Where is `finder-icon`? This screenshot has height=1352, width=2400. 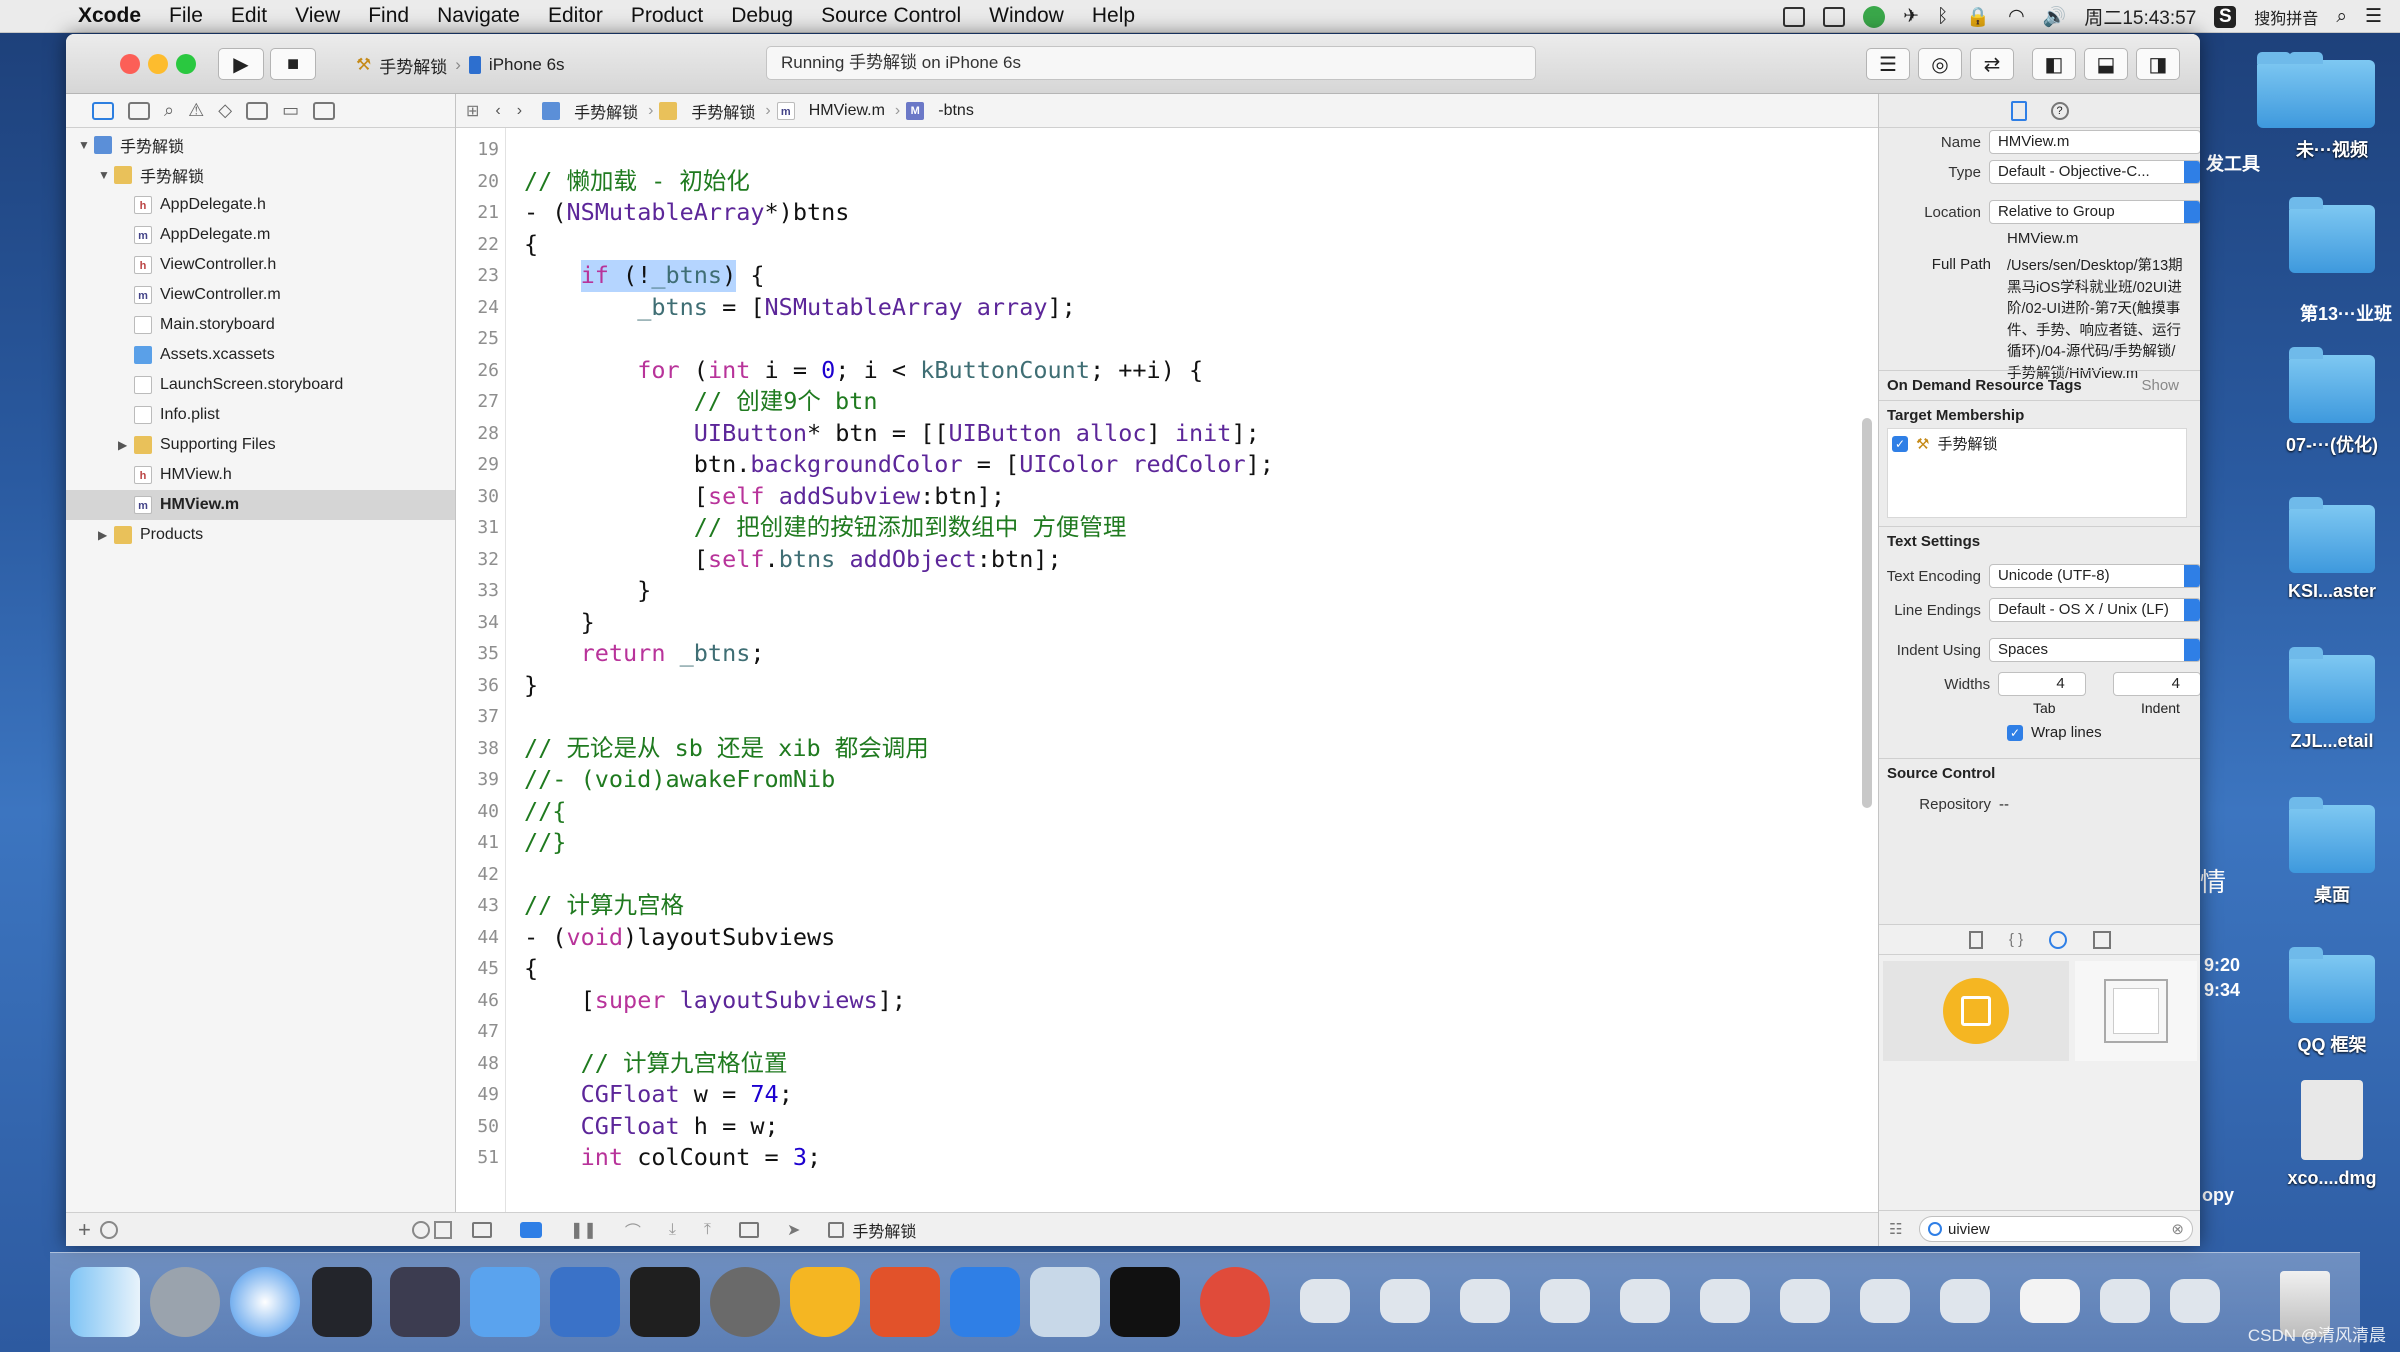 finder-icon is located at coordinates (105, 1302).